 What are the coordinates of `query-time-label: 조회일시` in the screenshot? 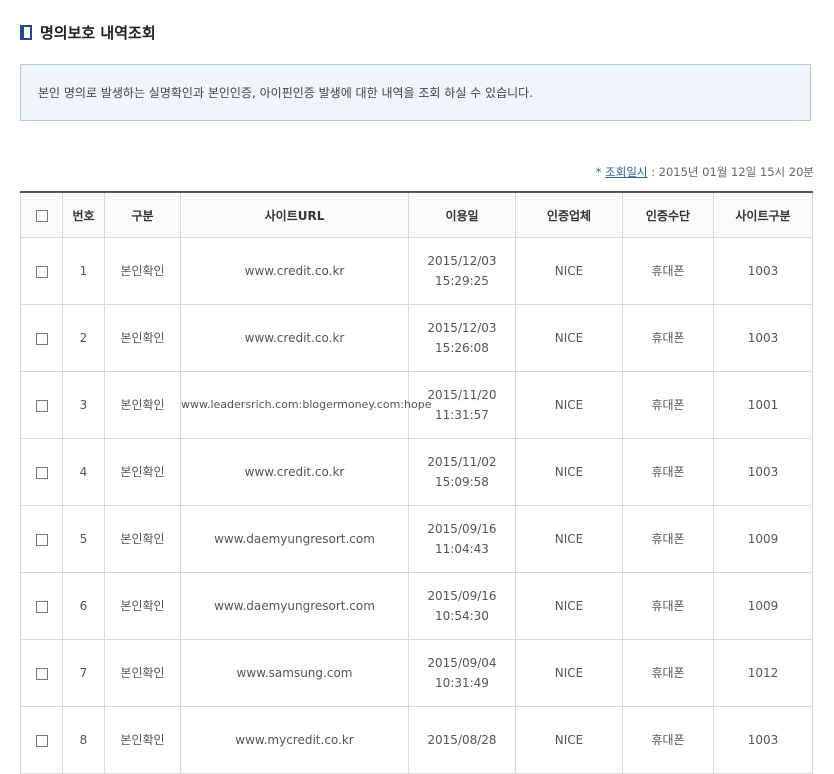 It's located at (626, 172).